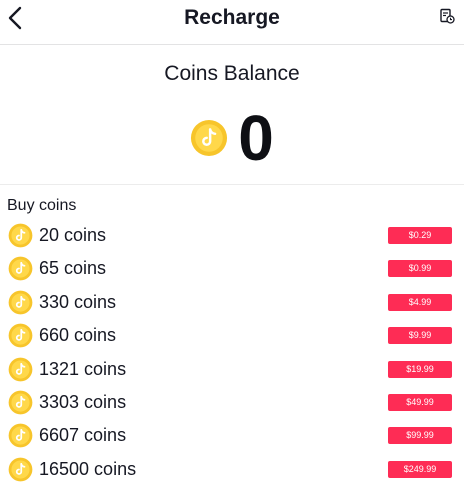 Image resolution: width=464 pixels, height=490 pixels. Describe the element at coordinates (232, 138) in the screenshot. I see `coins-balance: 0` at that location.